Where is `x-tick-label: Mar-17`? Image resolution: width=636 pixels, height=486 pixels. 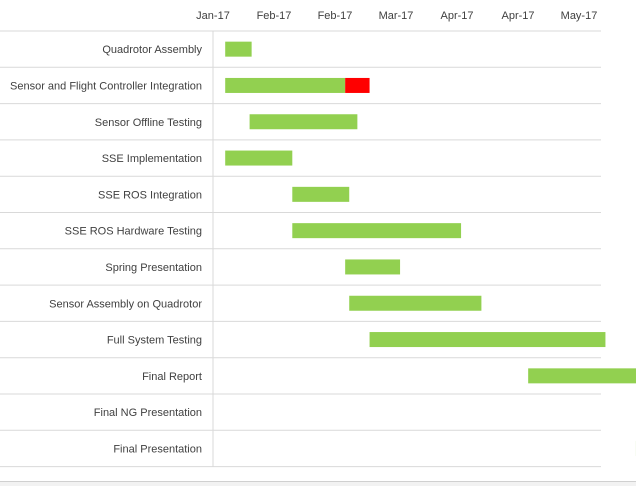 x-tick-label: Mar-17 is located at coordinates (396, 16).